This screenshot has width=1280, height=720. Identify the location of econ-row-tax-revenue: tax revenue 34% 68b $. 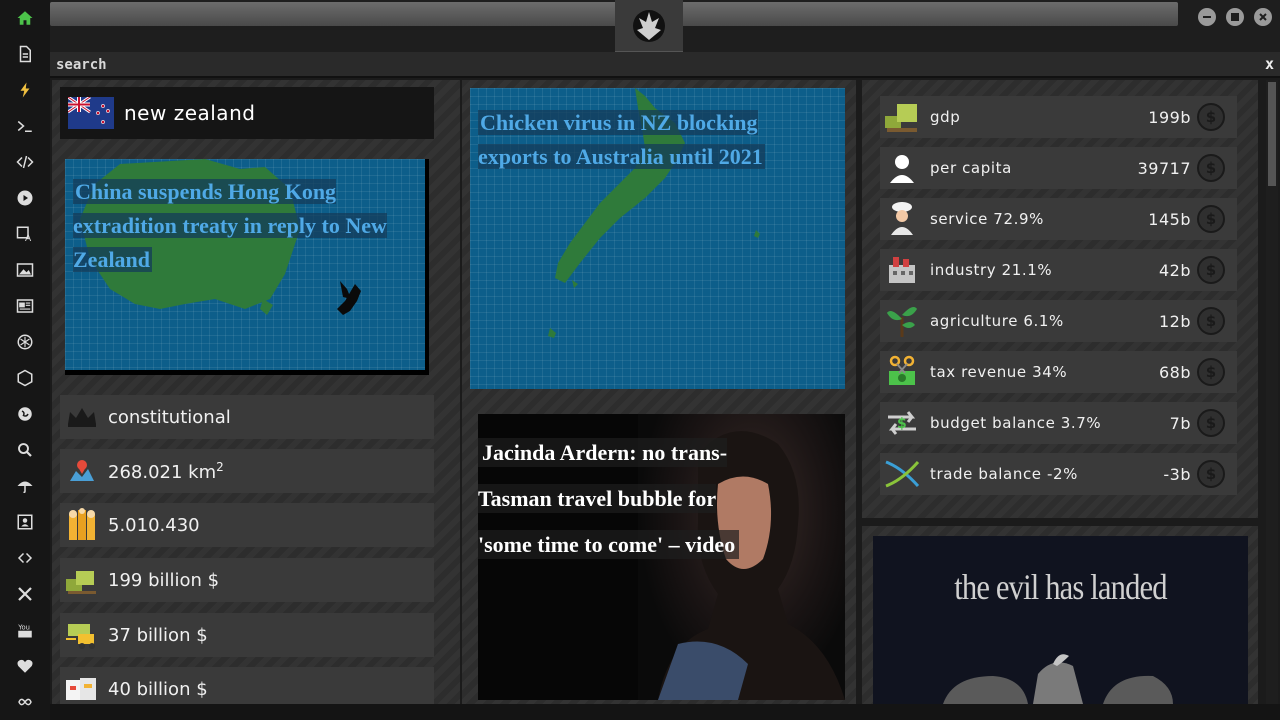
(1058, 372).